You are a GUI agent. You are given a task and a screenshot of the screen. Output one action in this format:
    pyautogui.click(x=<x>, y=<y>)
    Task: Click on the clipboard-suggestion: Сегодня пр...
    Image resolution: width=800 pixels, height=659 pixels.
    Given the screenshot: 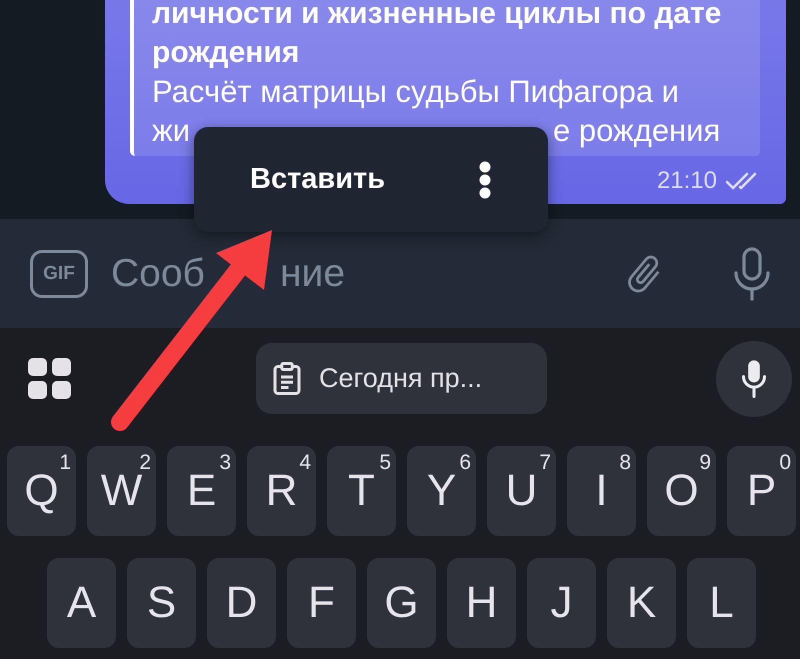 What is the action you would take?
    pyautogui.click(x=401, y=378)
    